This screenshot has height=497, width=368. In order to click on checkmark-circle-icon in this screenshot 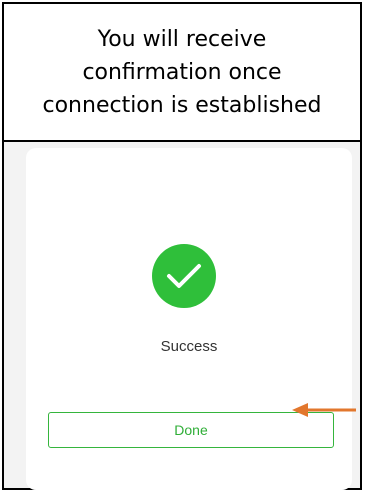, I will do `click(184, 276)`.